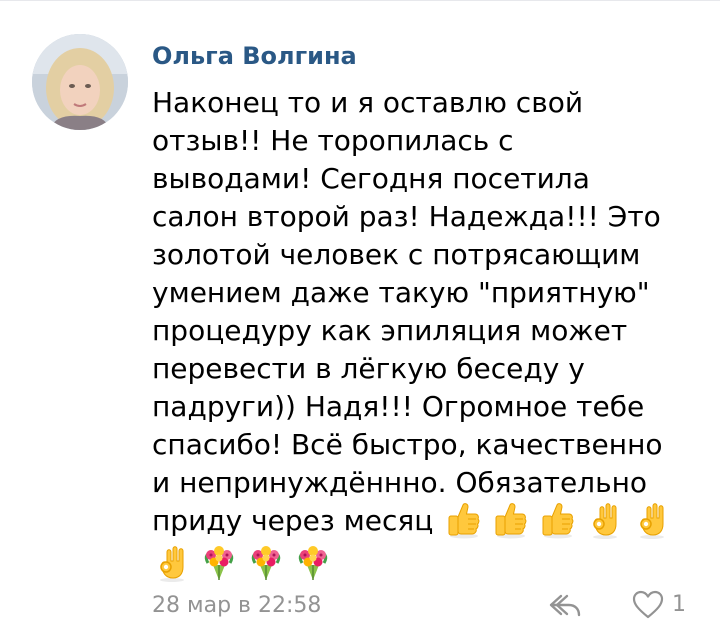 The image size is (720, 644). I want to click on comment-text-line: умением даже такую "приятную", so click(401, 292).